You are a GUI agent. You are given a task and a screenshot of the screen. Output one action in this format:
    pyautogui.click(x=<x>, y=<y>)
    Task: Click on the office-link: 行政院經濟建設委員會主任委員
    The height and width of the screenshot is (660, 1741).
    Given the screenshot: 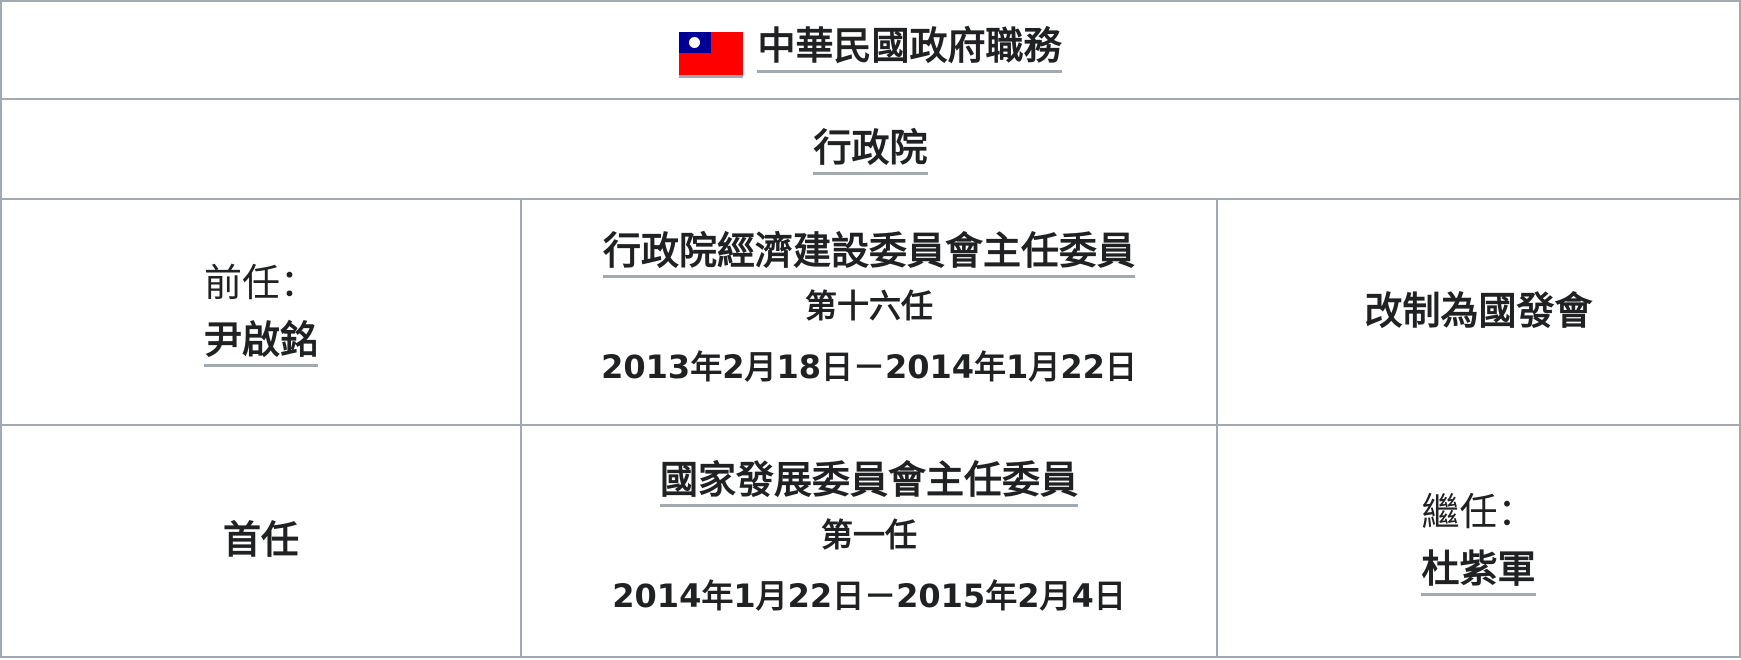 What is the action you would take?
    pyautogui.click(x=868, y=253)
    